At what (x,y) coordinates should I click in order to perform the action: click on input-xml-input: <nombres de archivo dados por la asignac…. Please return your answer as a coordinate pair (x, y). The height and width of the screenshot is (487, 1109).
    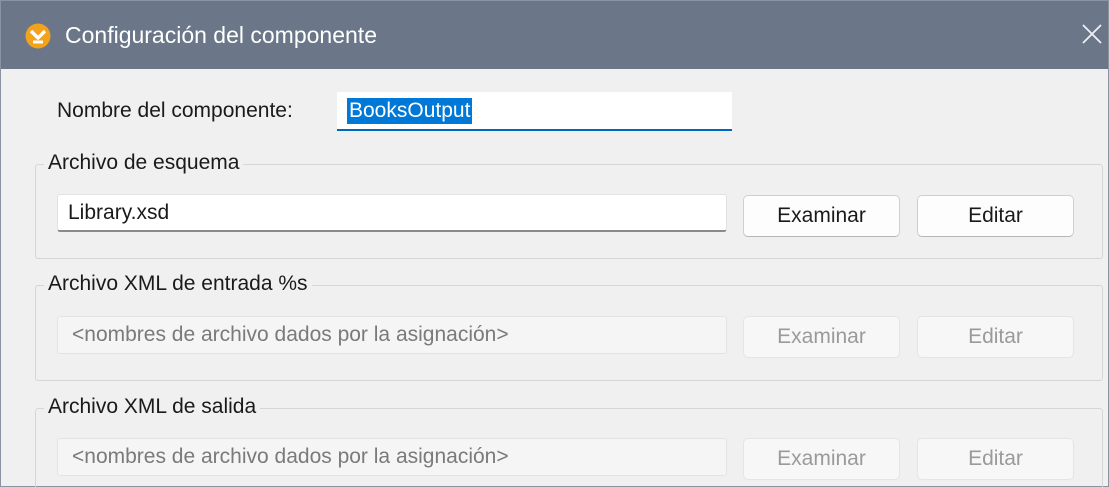
    Looking at the image, I should click on (392, 335).